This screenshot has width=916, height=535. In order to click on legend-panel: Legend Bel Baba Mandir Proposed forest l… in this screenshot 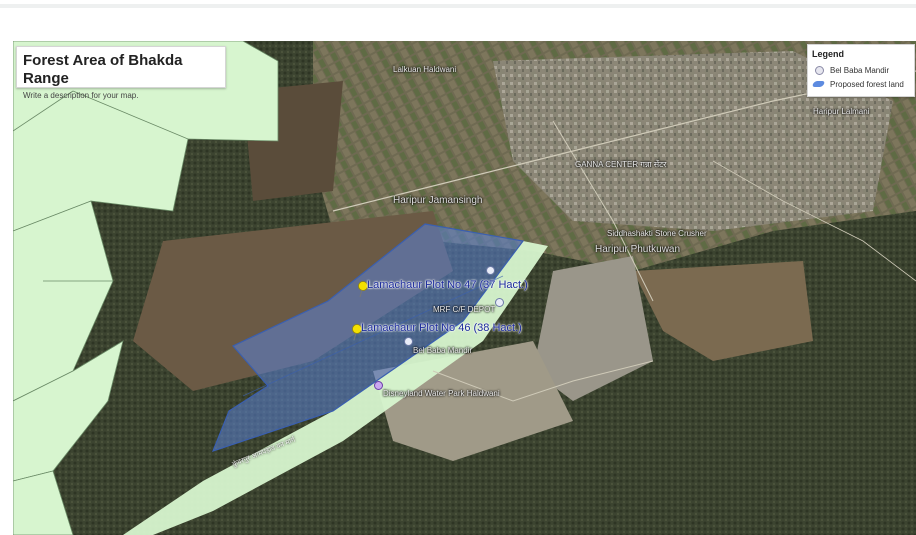, I will do `click(861, 70)`.